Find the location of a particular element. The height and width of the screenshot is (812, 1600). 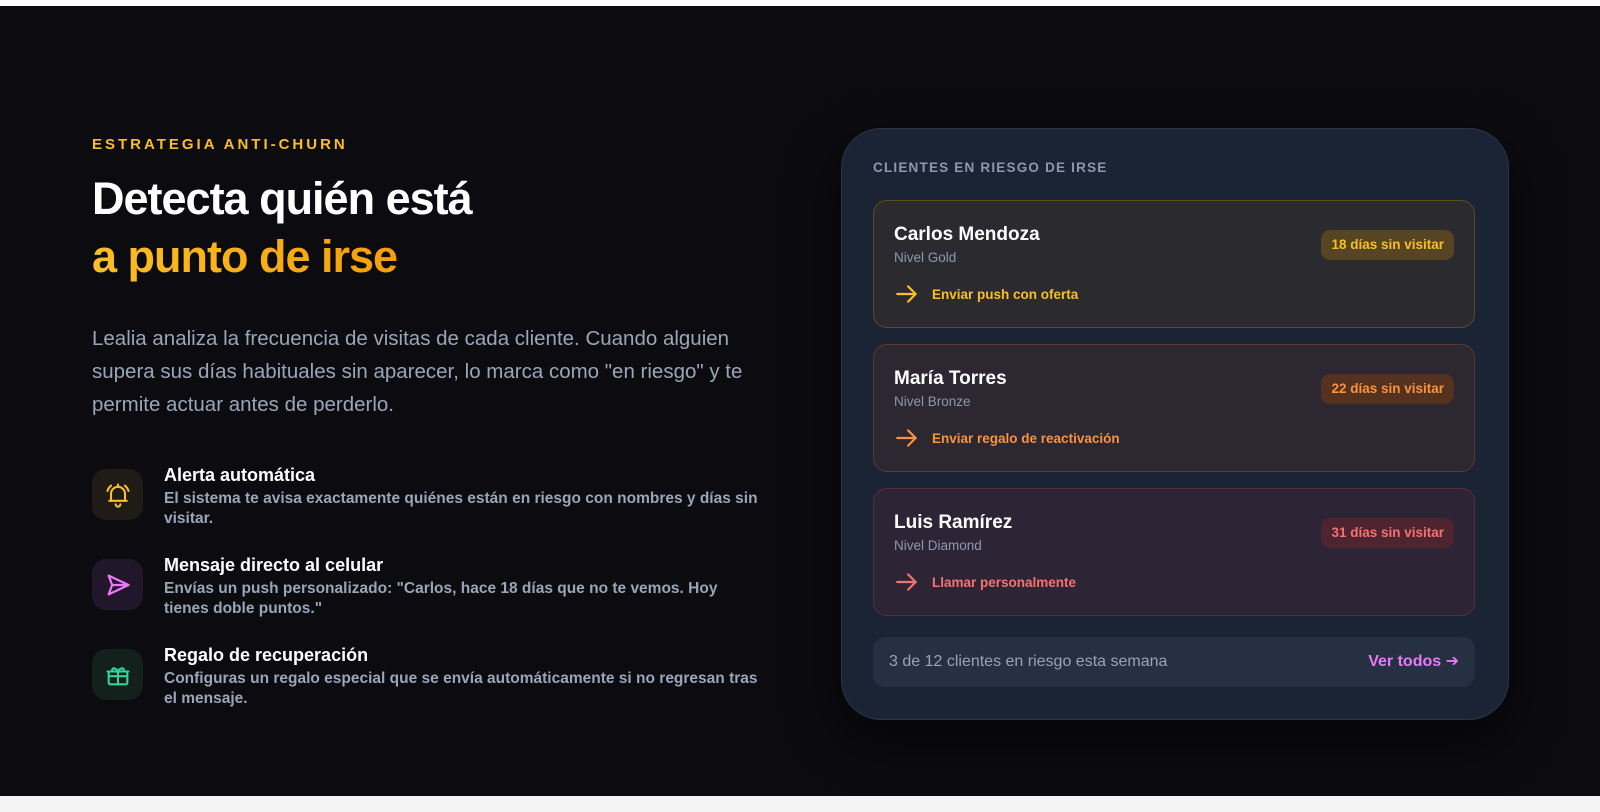

call-personally-action: Llamar personalmente is located at coordinates (985, 582).